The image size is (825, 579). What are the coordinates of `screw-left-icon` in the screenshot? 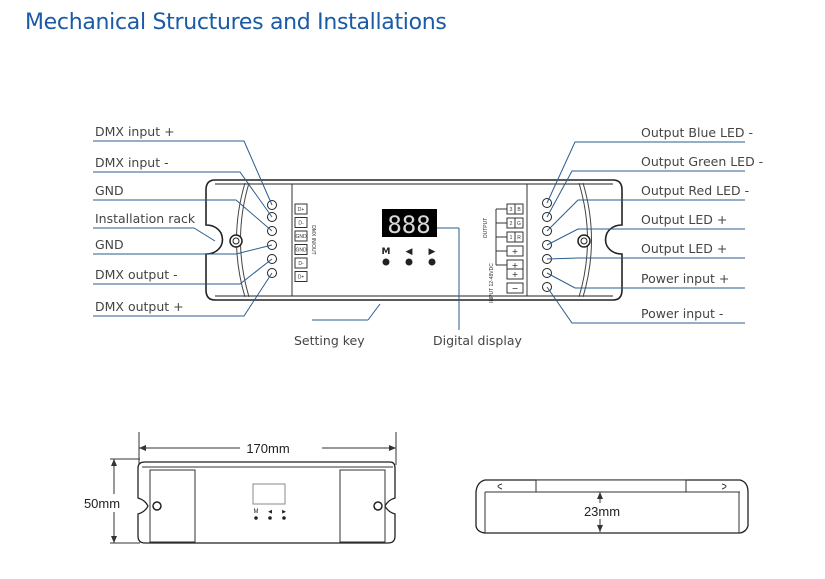 It's located at (236, 241).